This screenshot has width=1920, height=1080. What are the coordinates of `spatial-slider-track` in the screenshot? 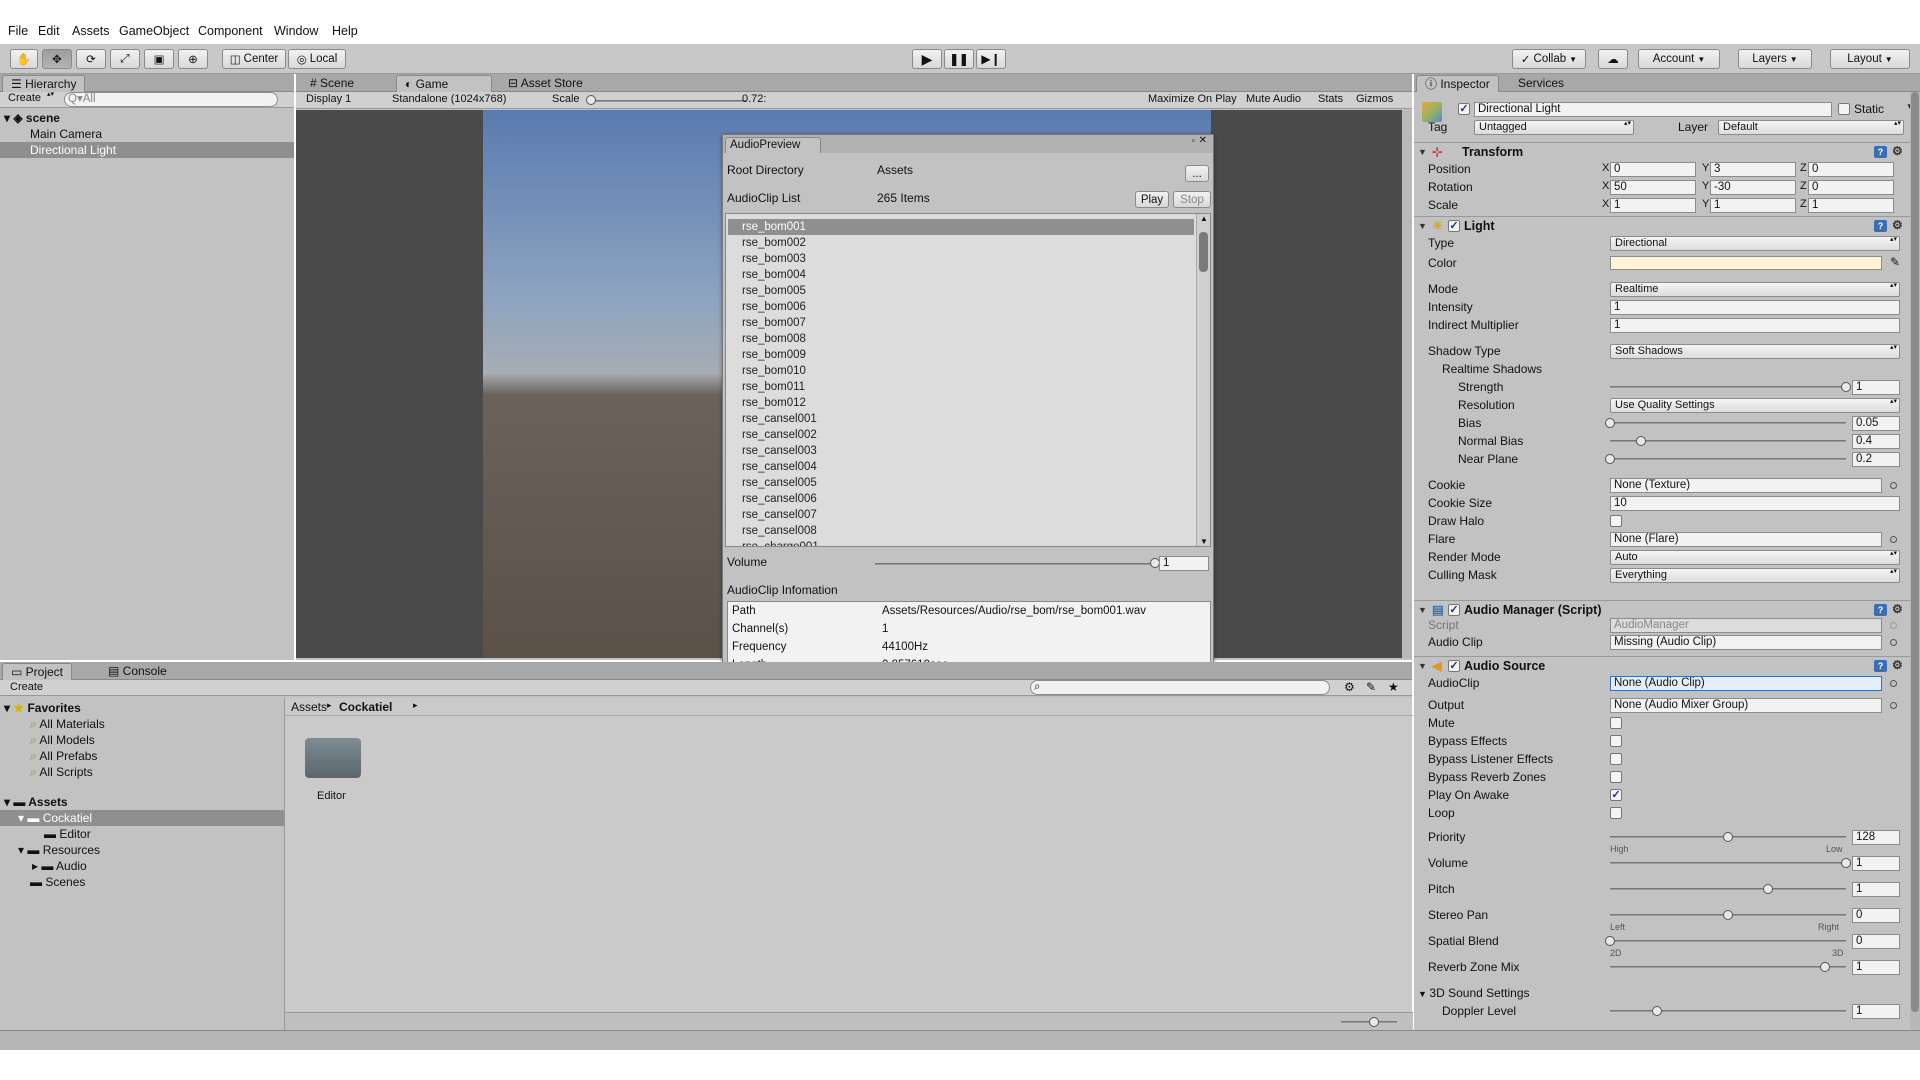 It's located at (1728, 941).